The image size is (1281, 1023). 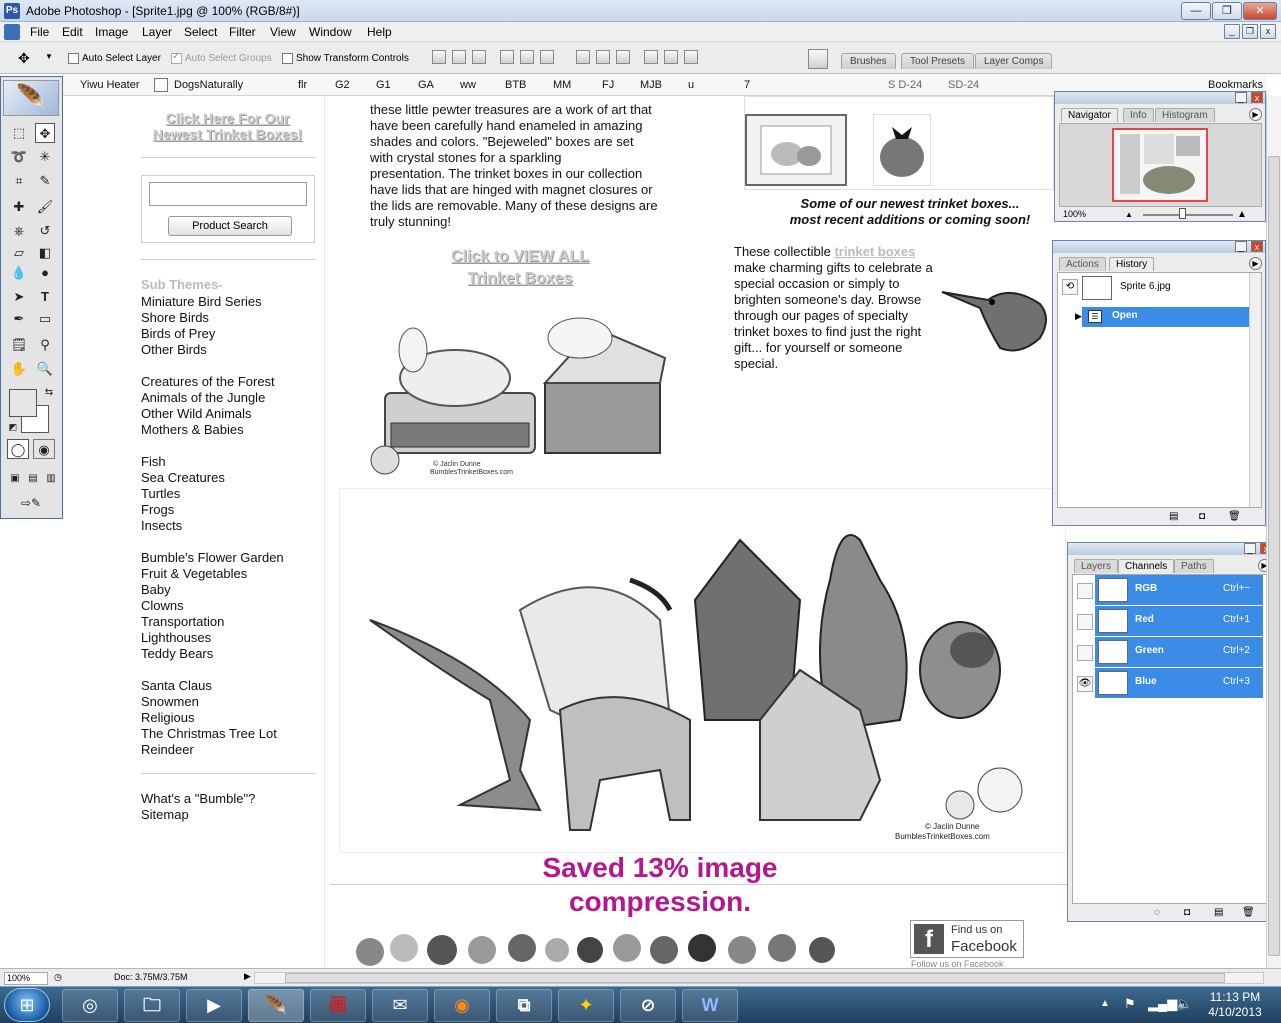 What do you see at coordinates (49, 393) in the screenshot?
I see `swap-colors-icon: ⇆` at bounding box center [49, 393].